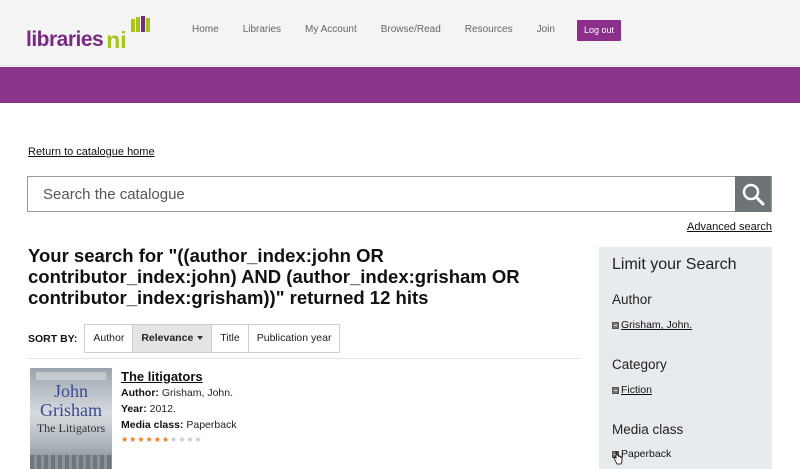 This screenshot has width=800, height=469. I want to click on cover-title: The Litigators, so click(71, 428).